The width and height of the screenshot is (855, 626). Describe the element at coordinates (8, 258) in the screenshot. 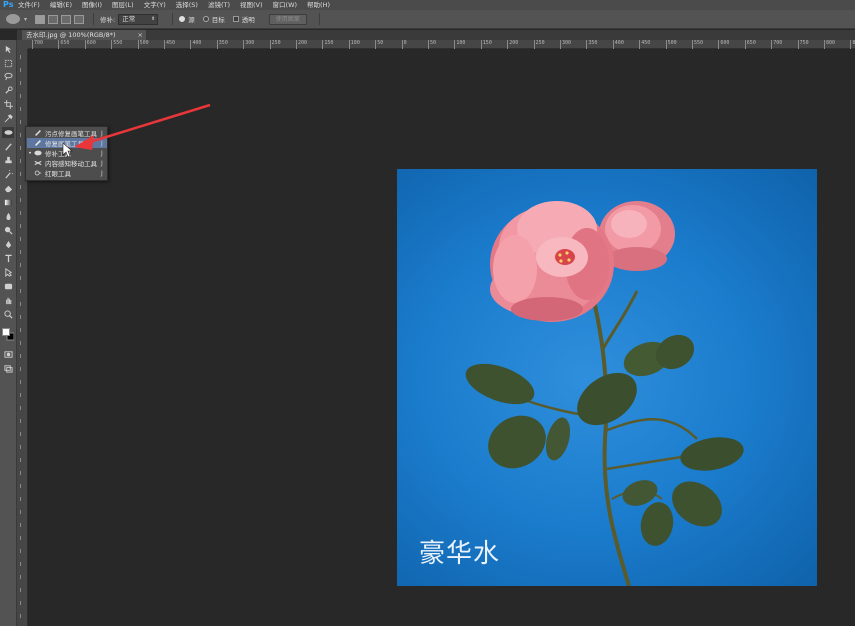

I see `type-icon` at that location.